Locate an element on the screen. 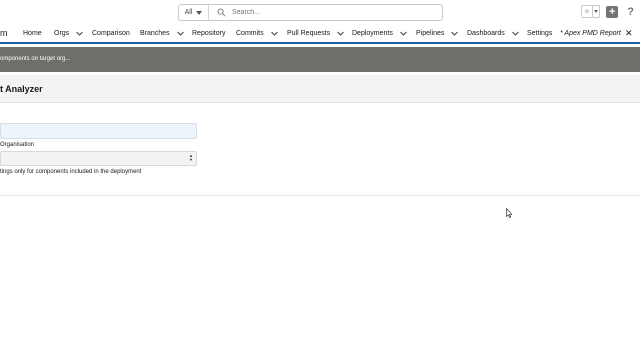  close-icon: ✕ is located at coordinates (629, 33).